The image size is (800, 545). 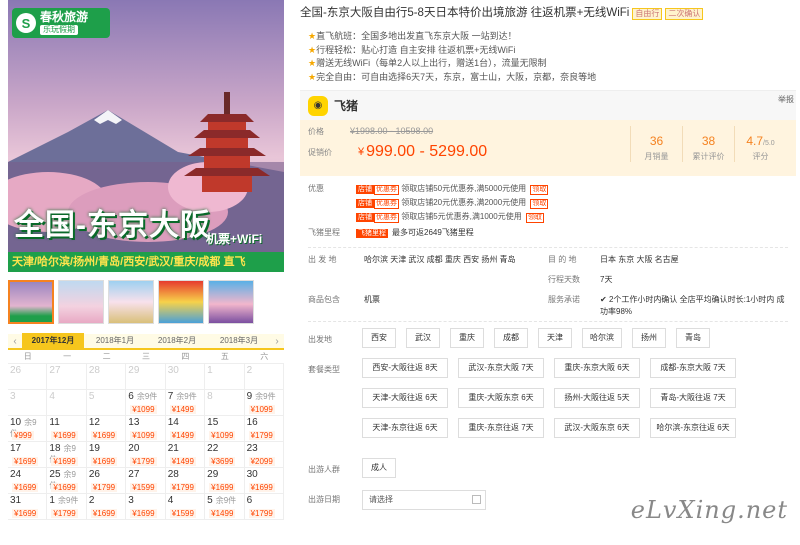 I want to click on calendar-day: 19 ¥1699, so click(x=106, y=455).